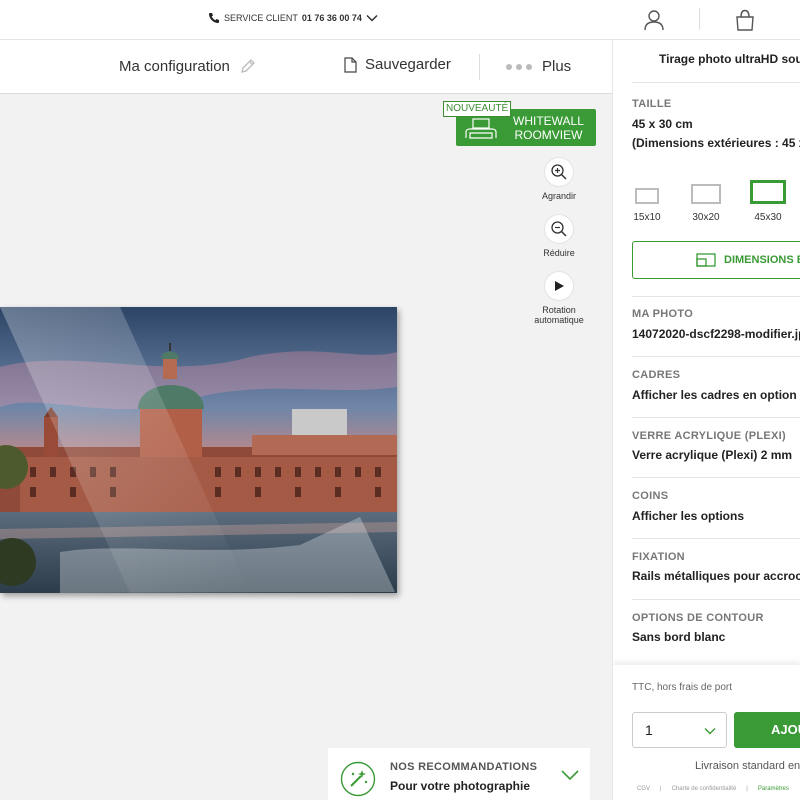 This screenshot has width=800, height=800. I want to click on section-label-photo: MA PHOTO, so click(663, 314).